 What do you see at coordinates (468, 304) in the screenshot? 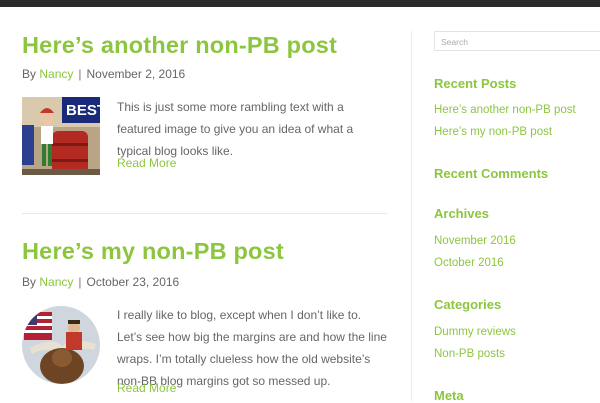
I see `categories-heading: Categories` at bounding box center [468, 304].